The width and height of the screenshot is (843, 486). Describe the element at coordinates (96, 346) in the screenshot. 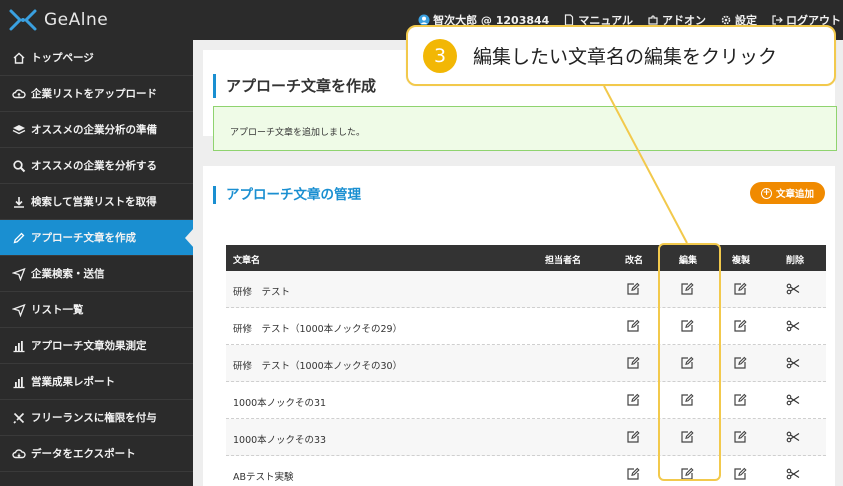

I see `sidebar-item-effect: アプローチ文章効果測定` at that location.